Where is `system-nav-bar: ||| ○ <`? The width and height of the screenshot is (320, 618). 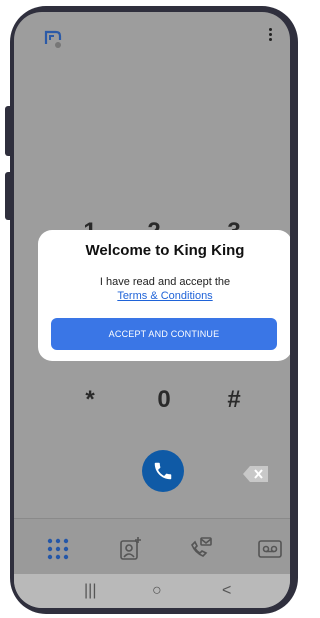
system-nav-bar: ||| ○ < is located at coordinates (152, 591).